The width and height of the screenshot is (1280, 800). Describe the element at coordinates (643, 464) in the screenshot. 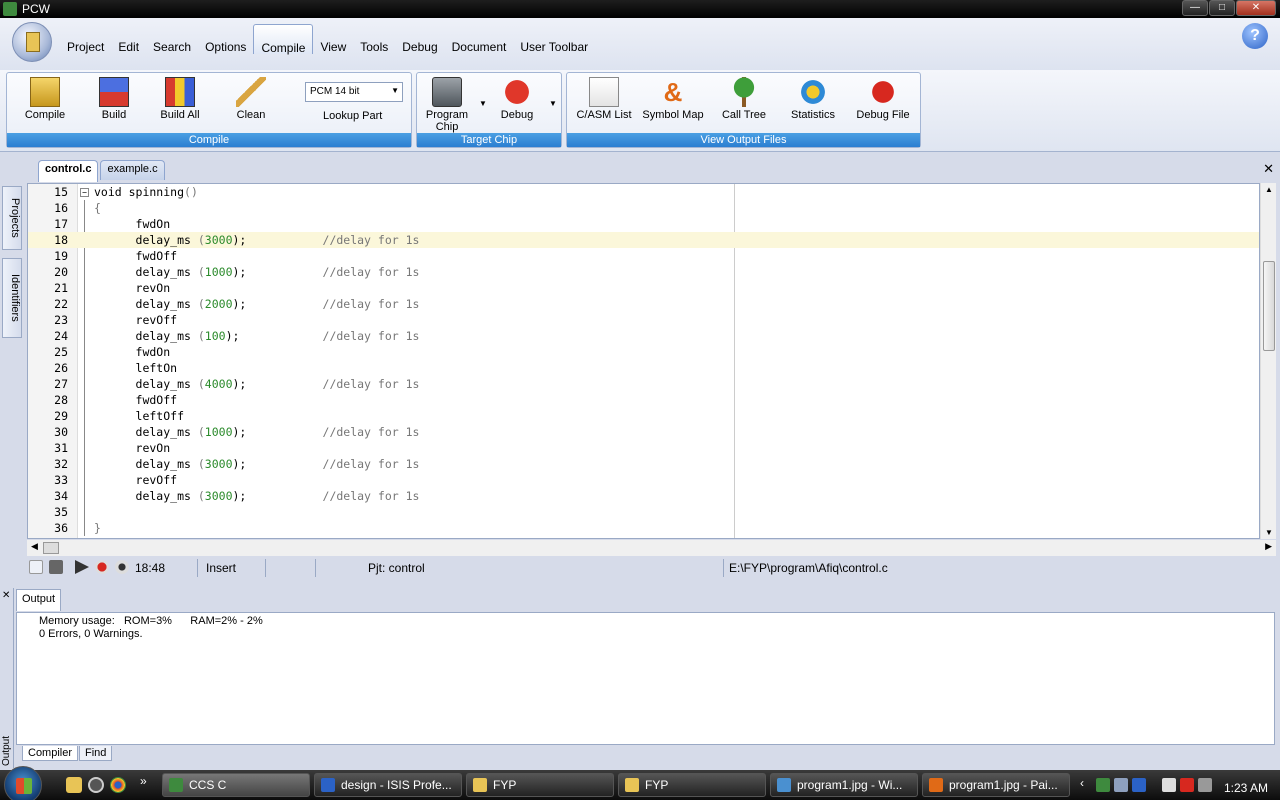

I see `code-line: 32 delay_ms (3000); //delay for 1s` at that location.